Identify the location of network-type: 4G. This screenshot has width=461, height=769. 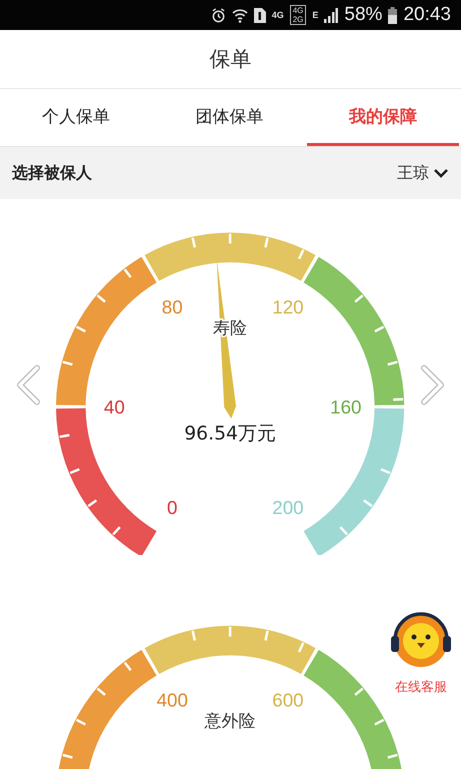
(278, 15).